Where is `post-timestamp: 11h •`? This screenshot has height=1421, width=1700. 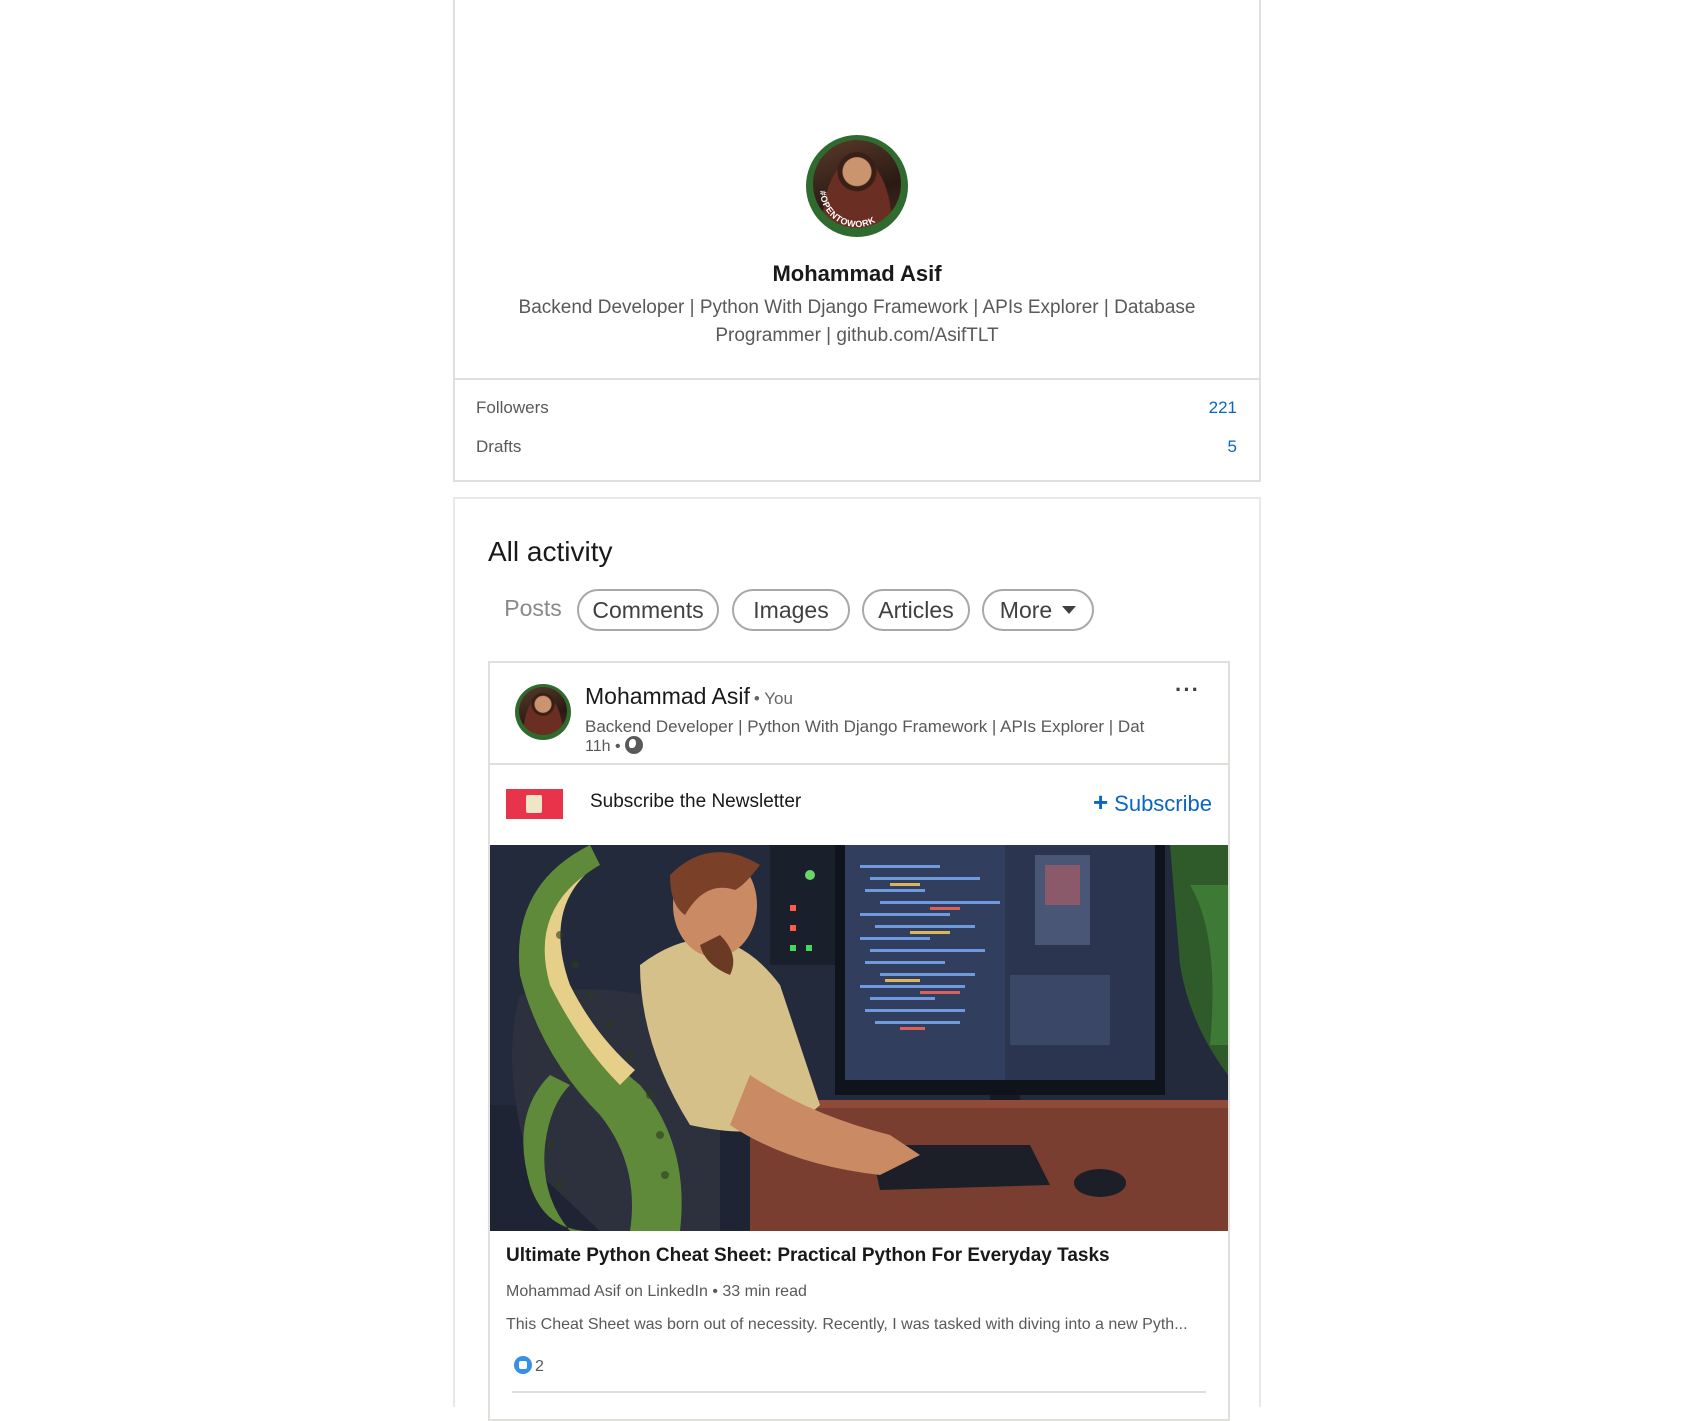
post-timestamp: 11h • is located at coordinates (614, 746).